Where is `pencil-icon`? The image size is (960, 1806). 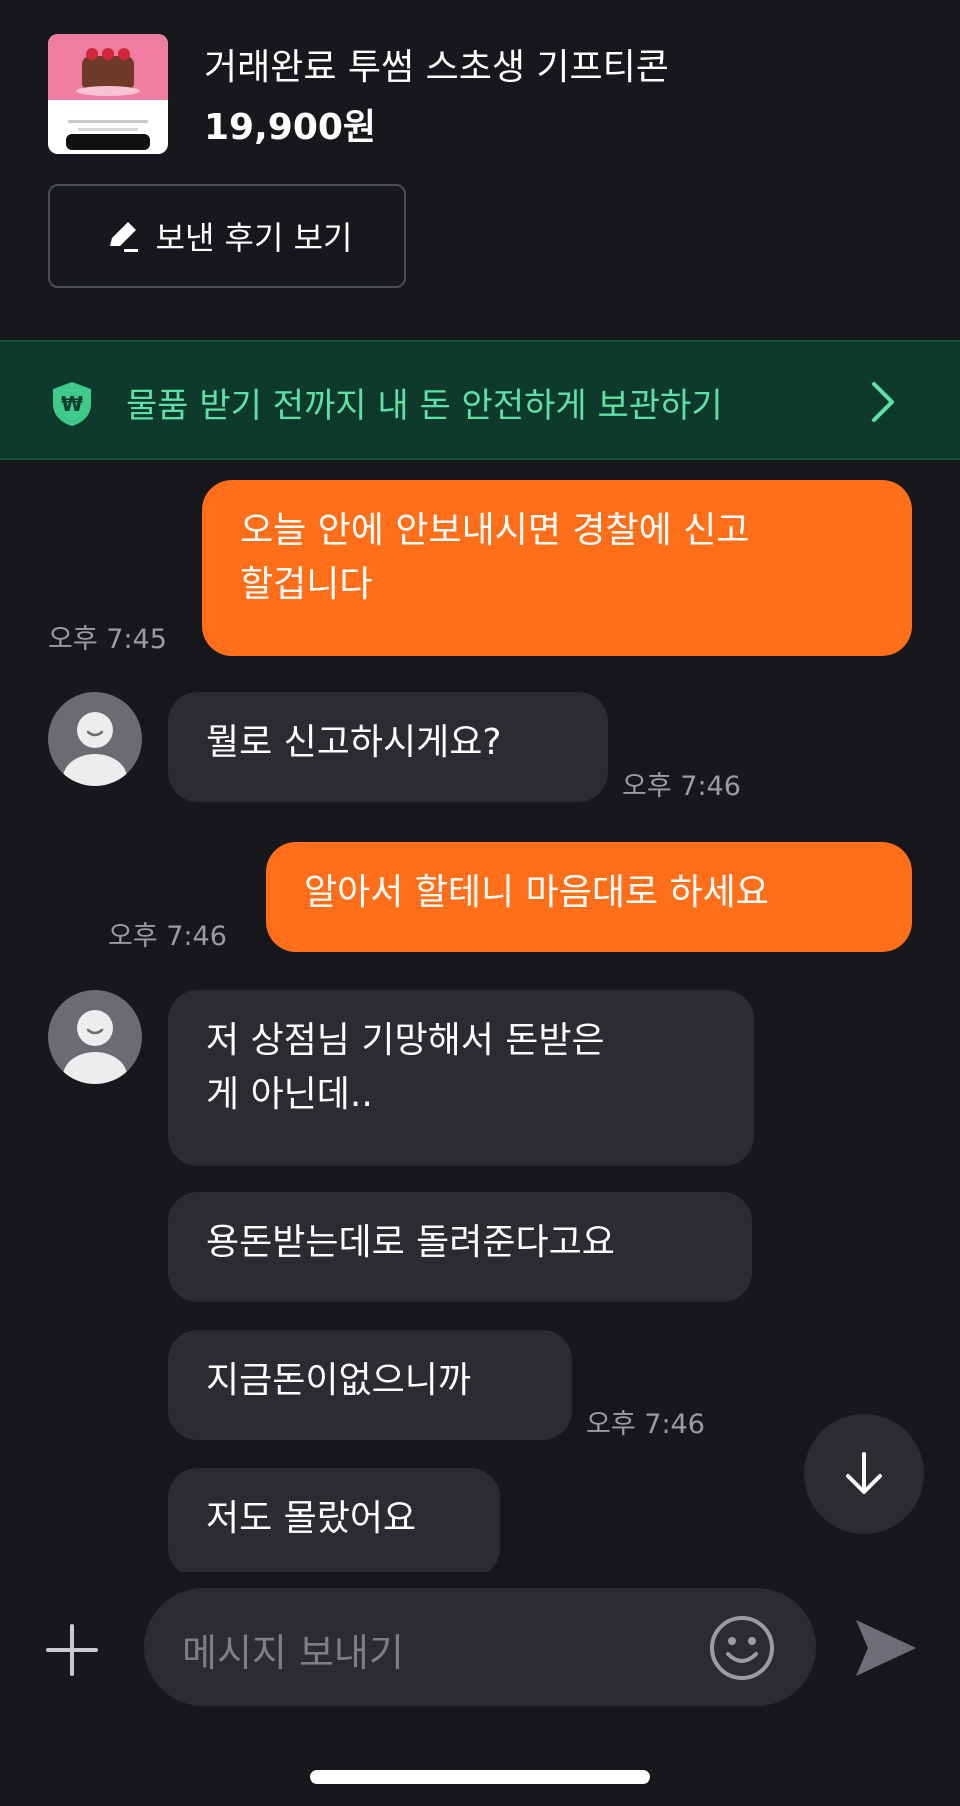 pencil-icon is located at coordinates (123, 237).